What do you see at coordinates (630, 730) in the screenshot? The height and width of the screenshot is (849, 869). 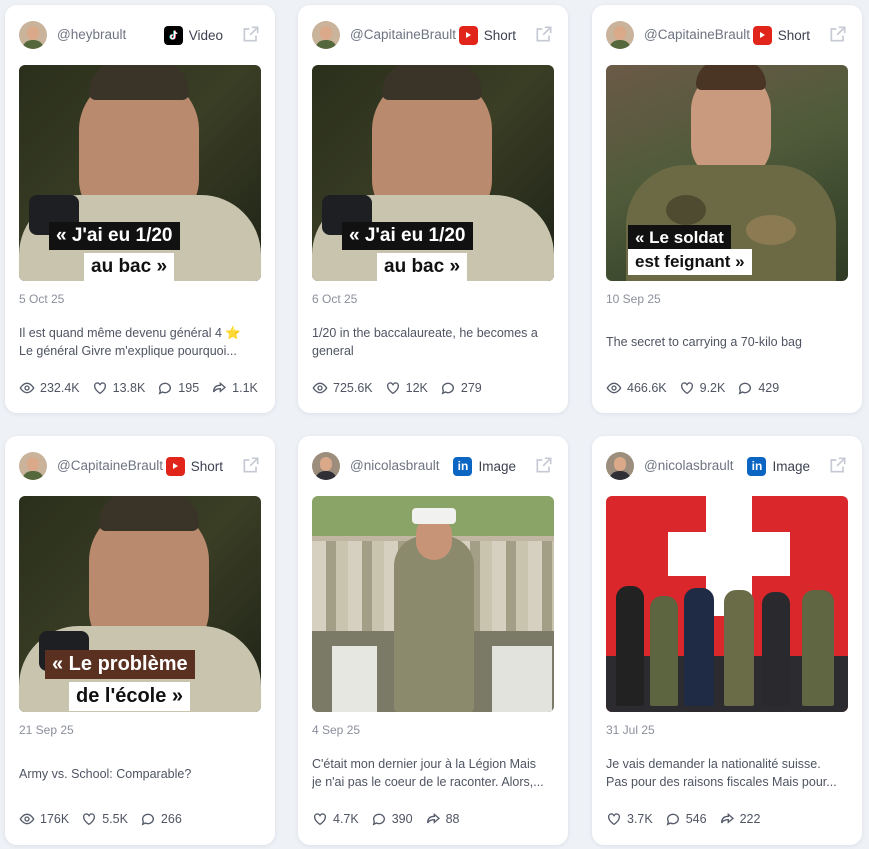 I see `post-date: 31 Jul 25` at bounding box center [630, 730].